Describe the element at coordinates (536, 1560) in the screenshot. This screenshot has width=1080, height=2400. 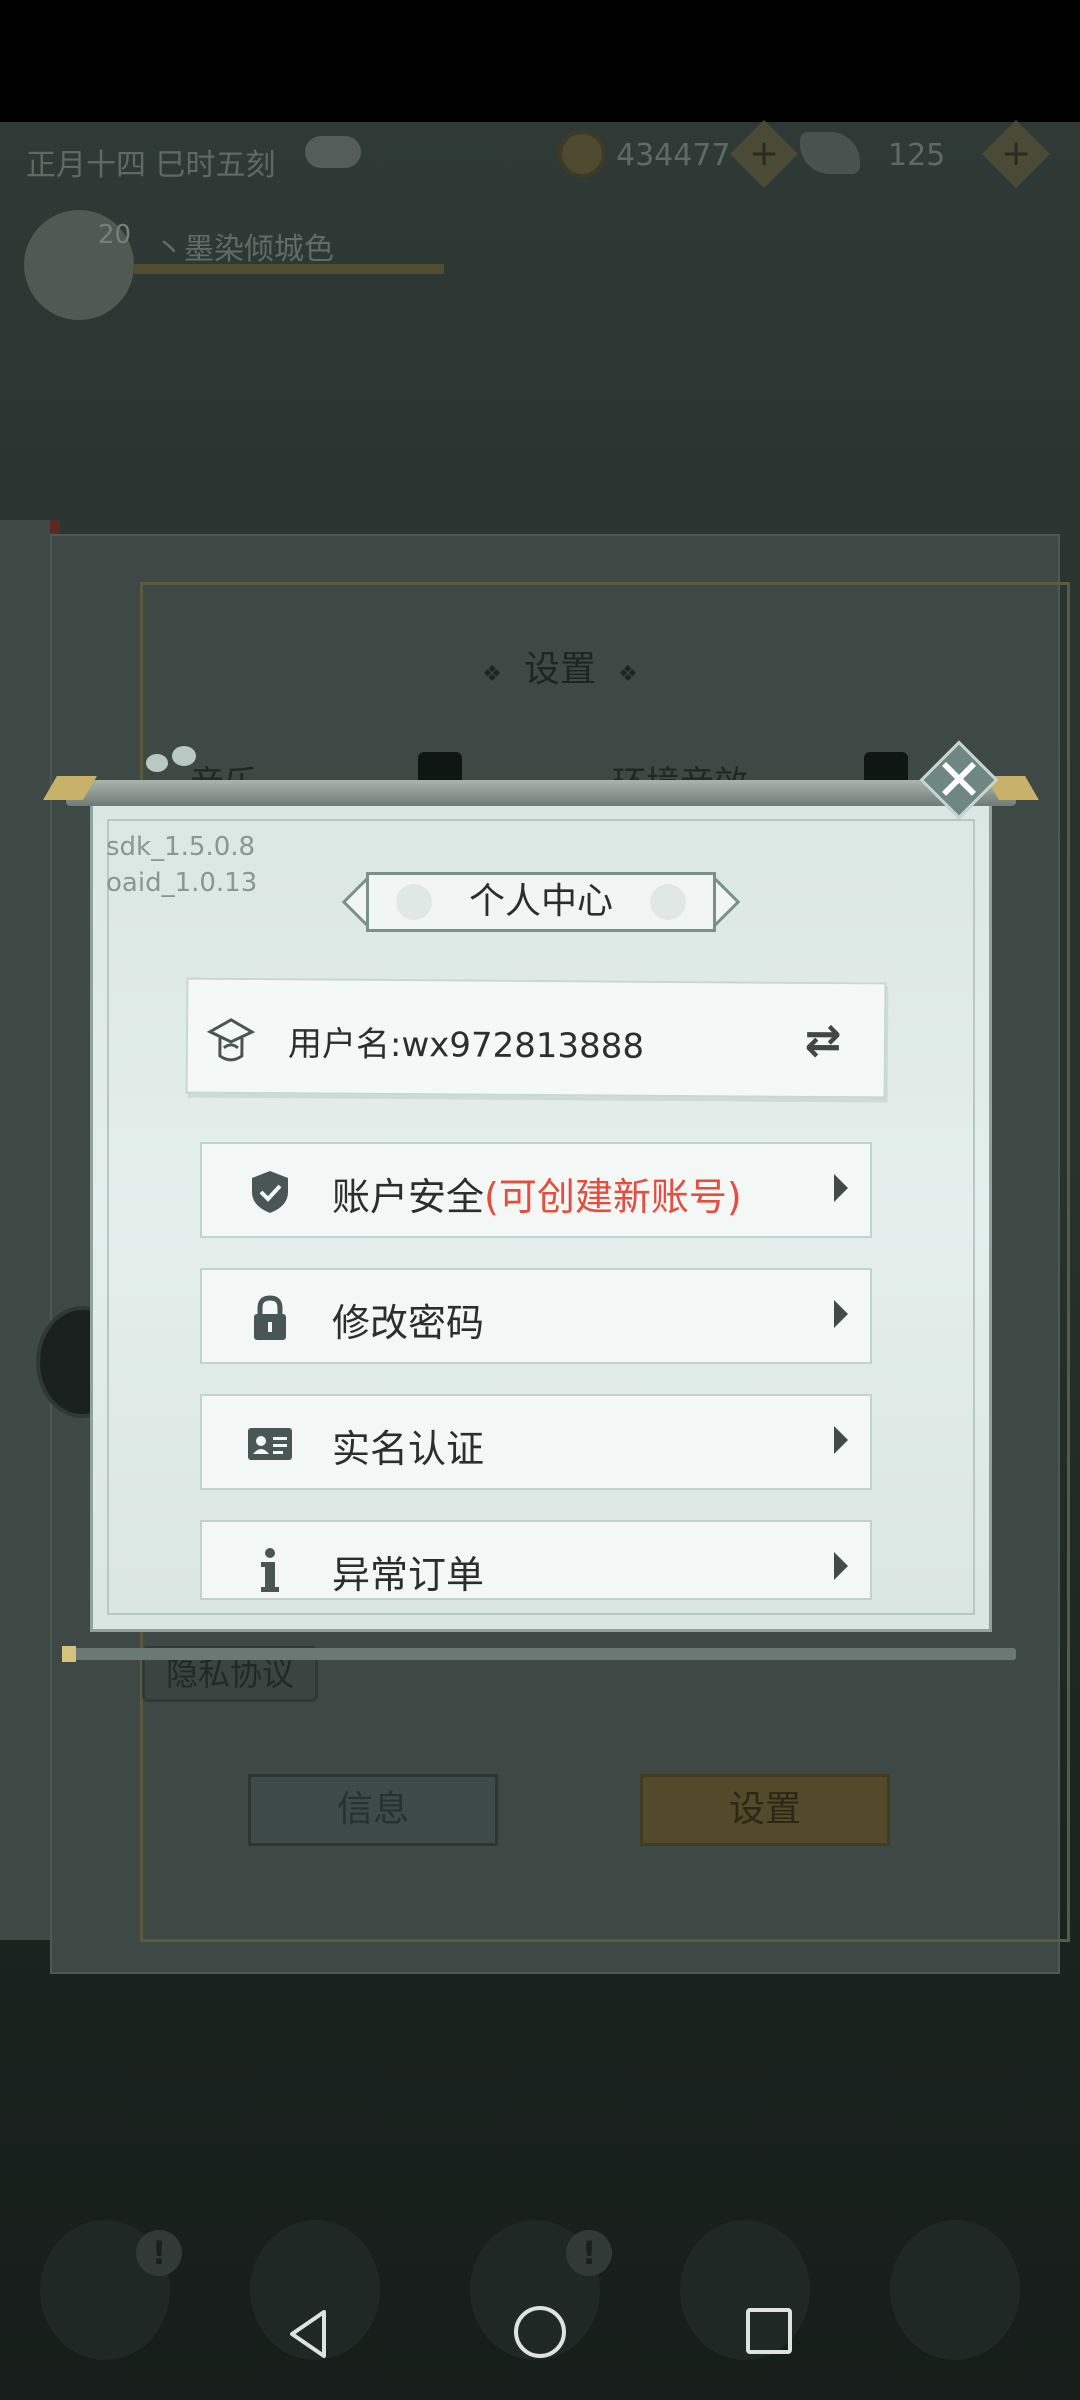
I see `menu-item-abnormal-orders: 异常订单` at that location.